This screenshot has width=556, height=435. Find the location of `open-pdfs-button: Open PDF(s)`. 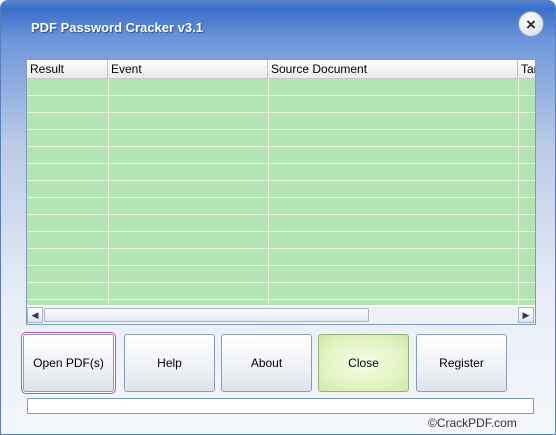

open-pdfs-button: Open PDF(s) is located at coordinates (68, 363).